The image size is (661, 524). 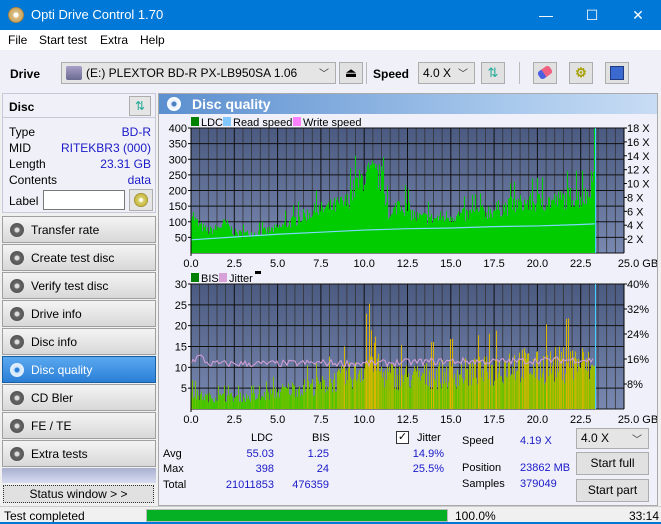 What do you see at coordinates (446, 73) in the screenshot?
I see `speed-select: 4.0 X ﹀` at bounding box center [446, 73].